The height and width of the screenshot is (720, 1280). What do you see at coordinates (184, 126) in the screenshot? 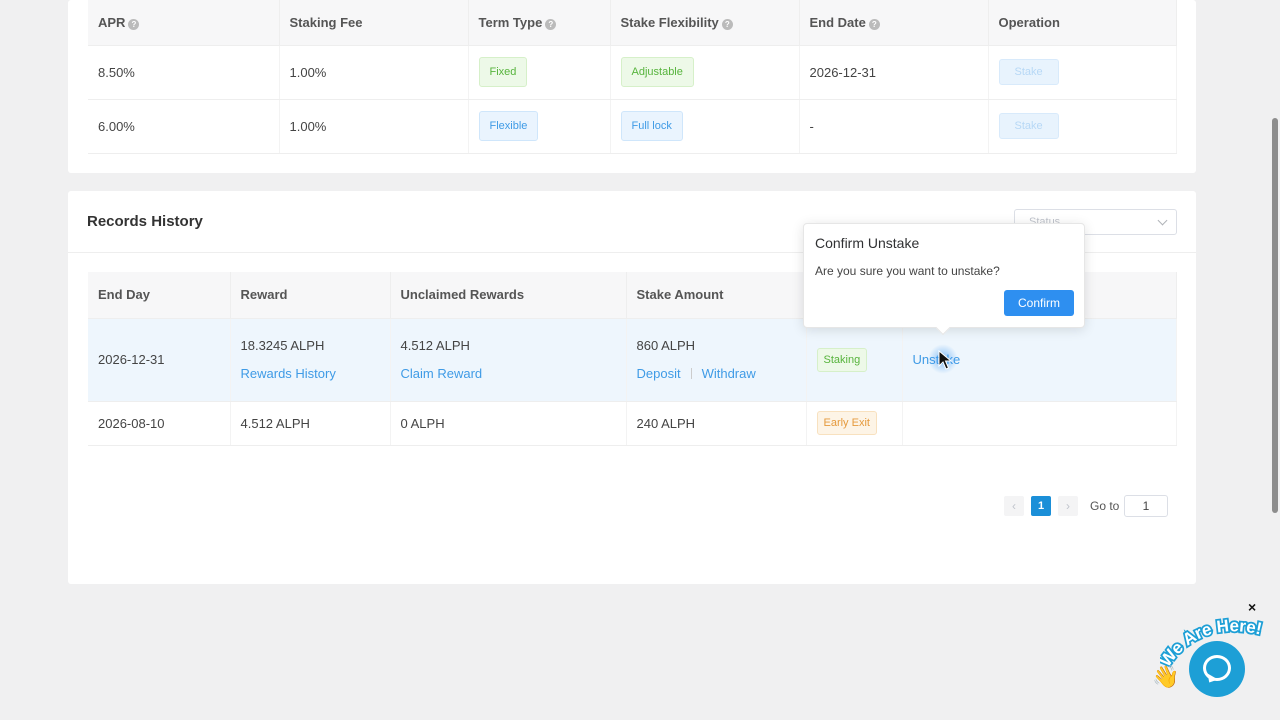
I see `cell-apr: 6.00%` at bounding box center [184, 126].